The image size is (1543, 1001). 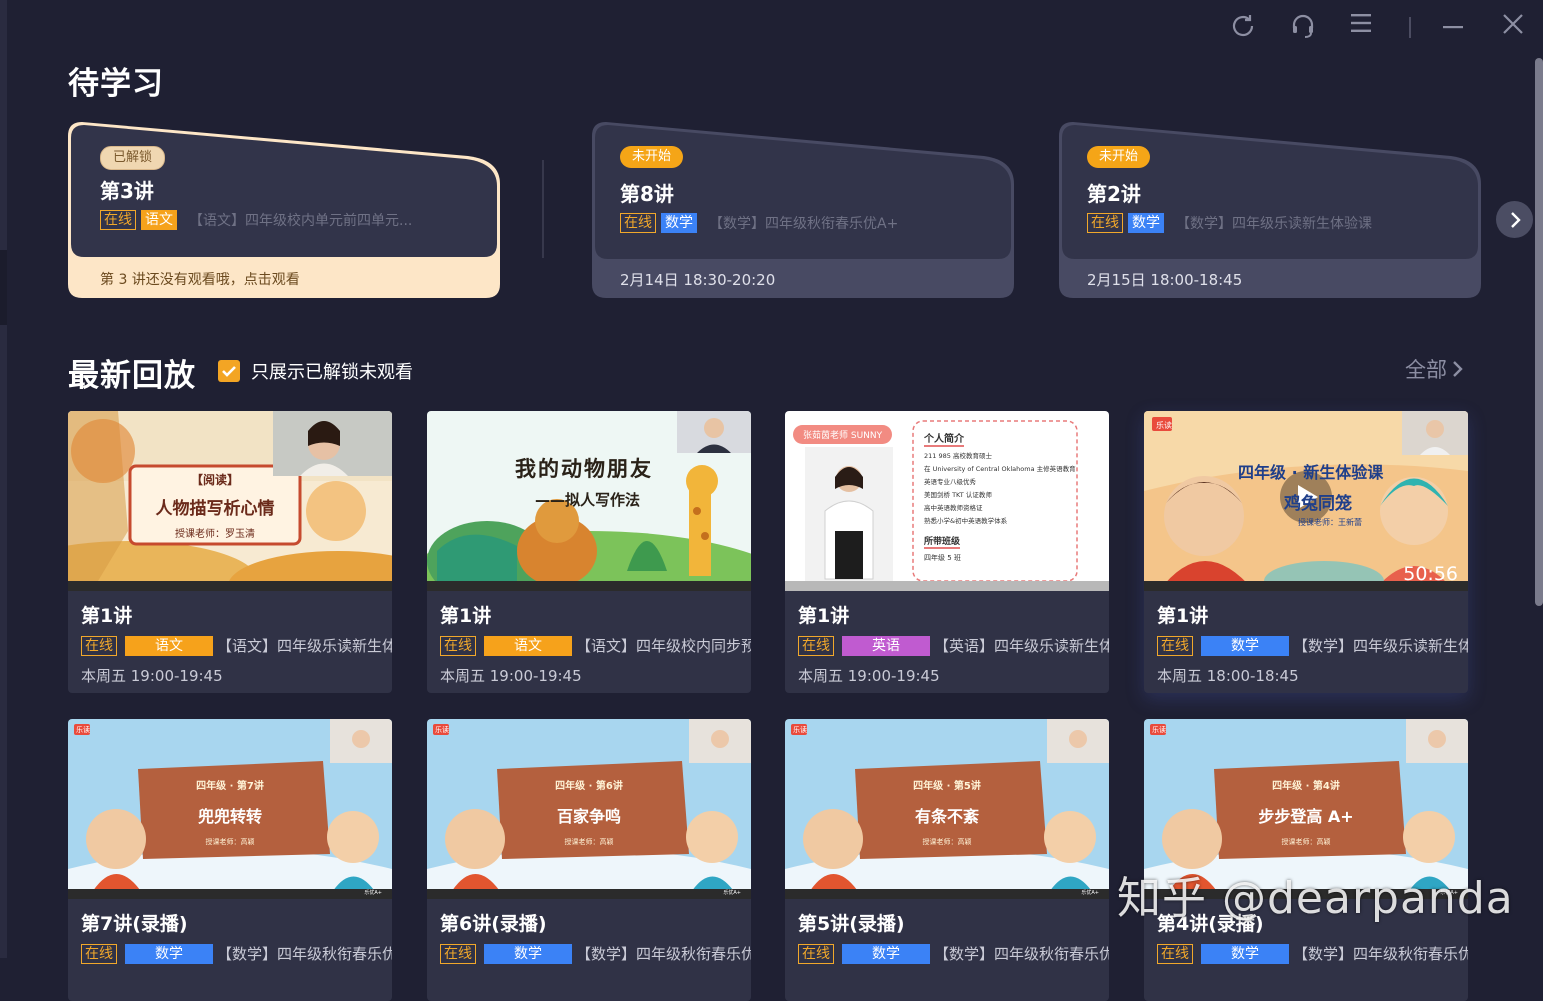 I want to click on course-name: 【数学】四年级乐读新生体验课, so click(x=1274, y=224).